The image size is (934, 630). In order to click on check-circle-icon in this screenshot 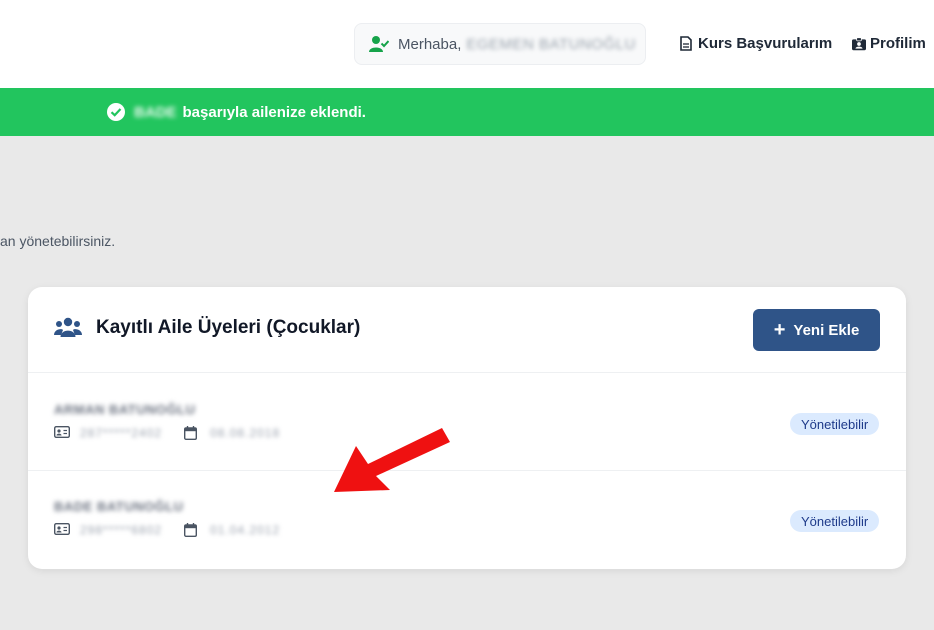, I will do `click(116, 112)`.